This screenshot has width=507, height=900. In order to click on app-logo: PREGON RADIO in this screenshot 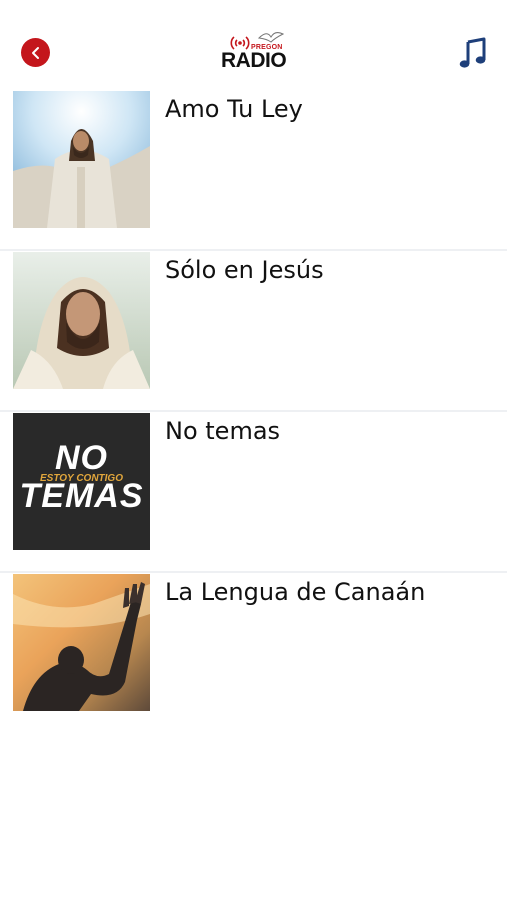, I will do `click(254, 51)`.